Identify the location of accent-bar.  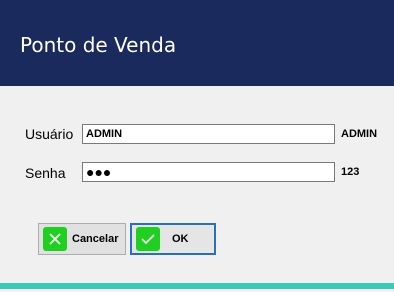
(197, 286).